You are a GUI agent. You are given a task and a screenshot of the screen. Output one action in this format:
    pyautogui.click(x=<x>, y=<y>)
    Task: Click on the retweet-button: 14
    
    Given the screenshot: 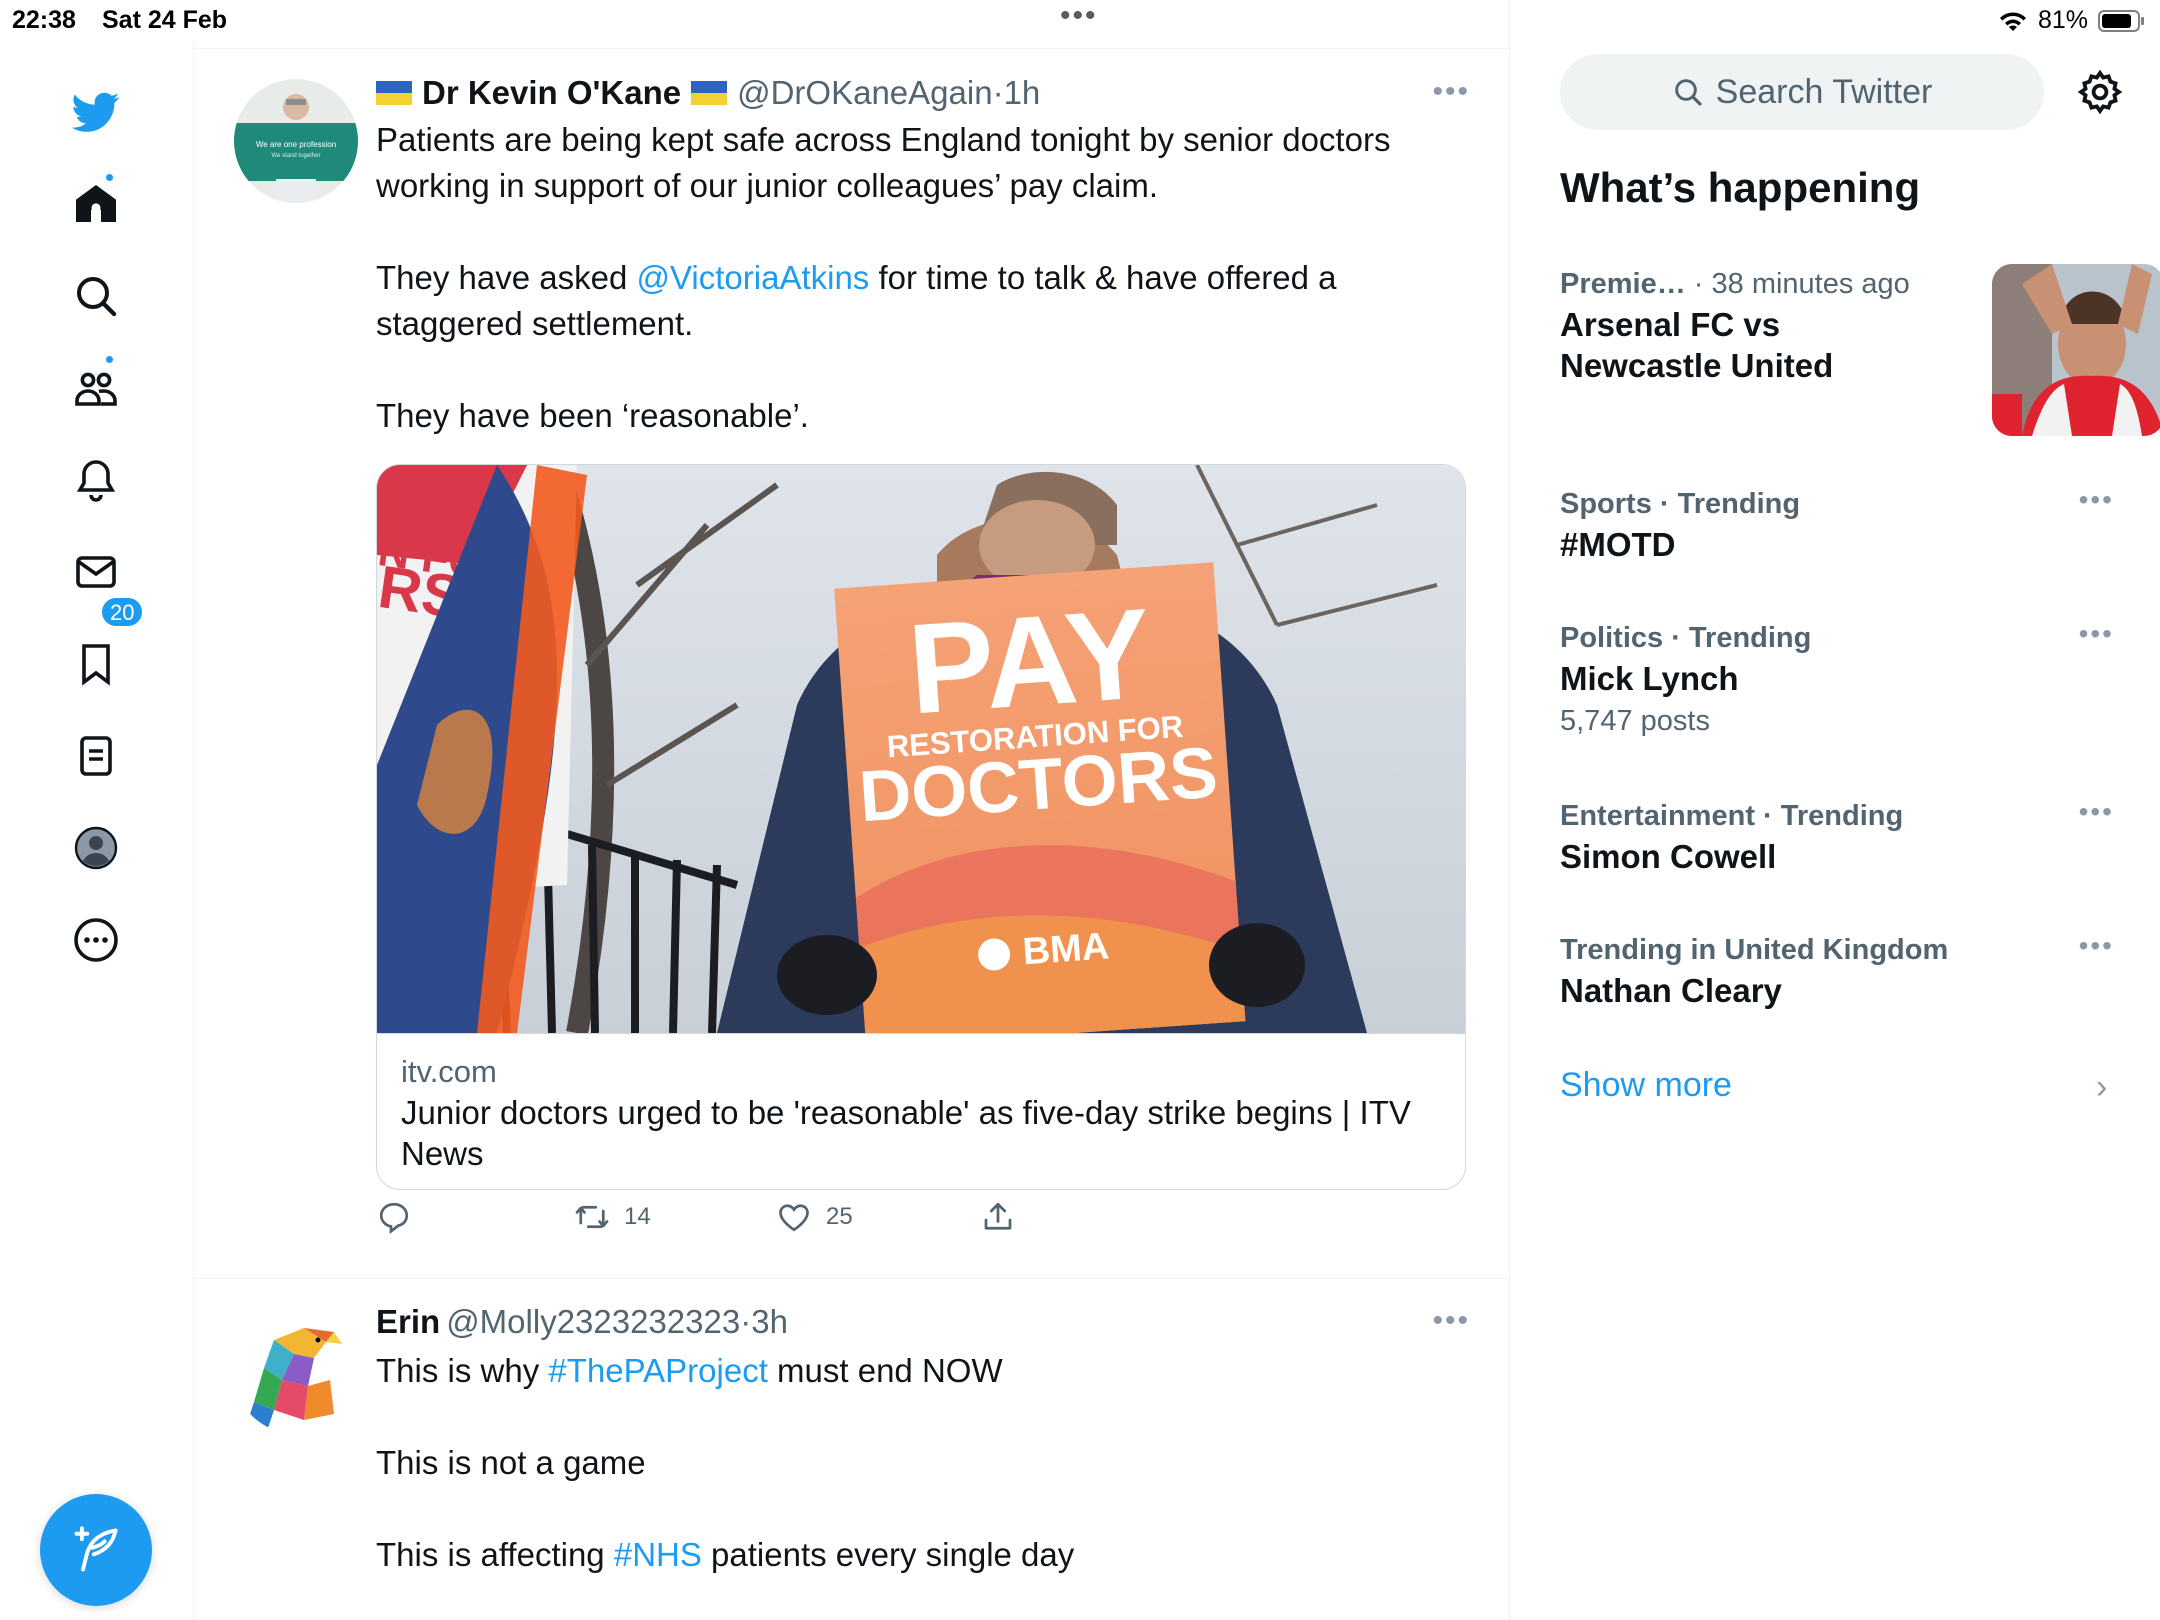 What is the action you would take?
    pyautogui.click(x=612, y=1217)
    